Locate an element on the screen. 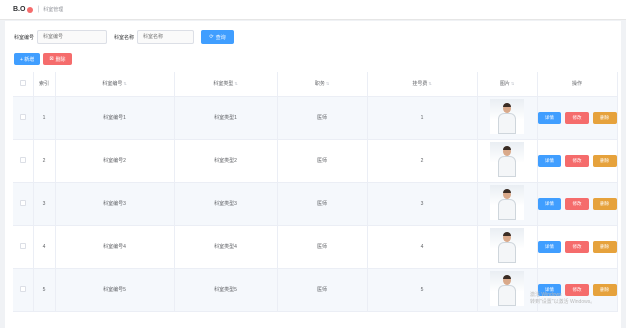  batch-delete-label: 删除 is located at coordinates (60, 59).